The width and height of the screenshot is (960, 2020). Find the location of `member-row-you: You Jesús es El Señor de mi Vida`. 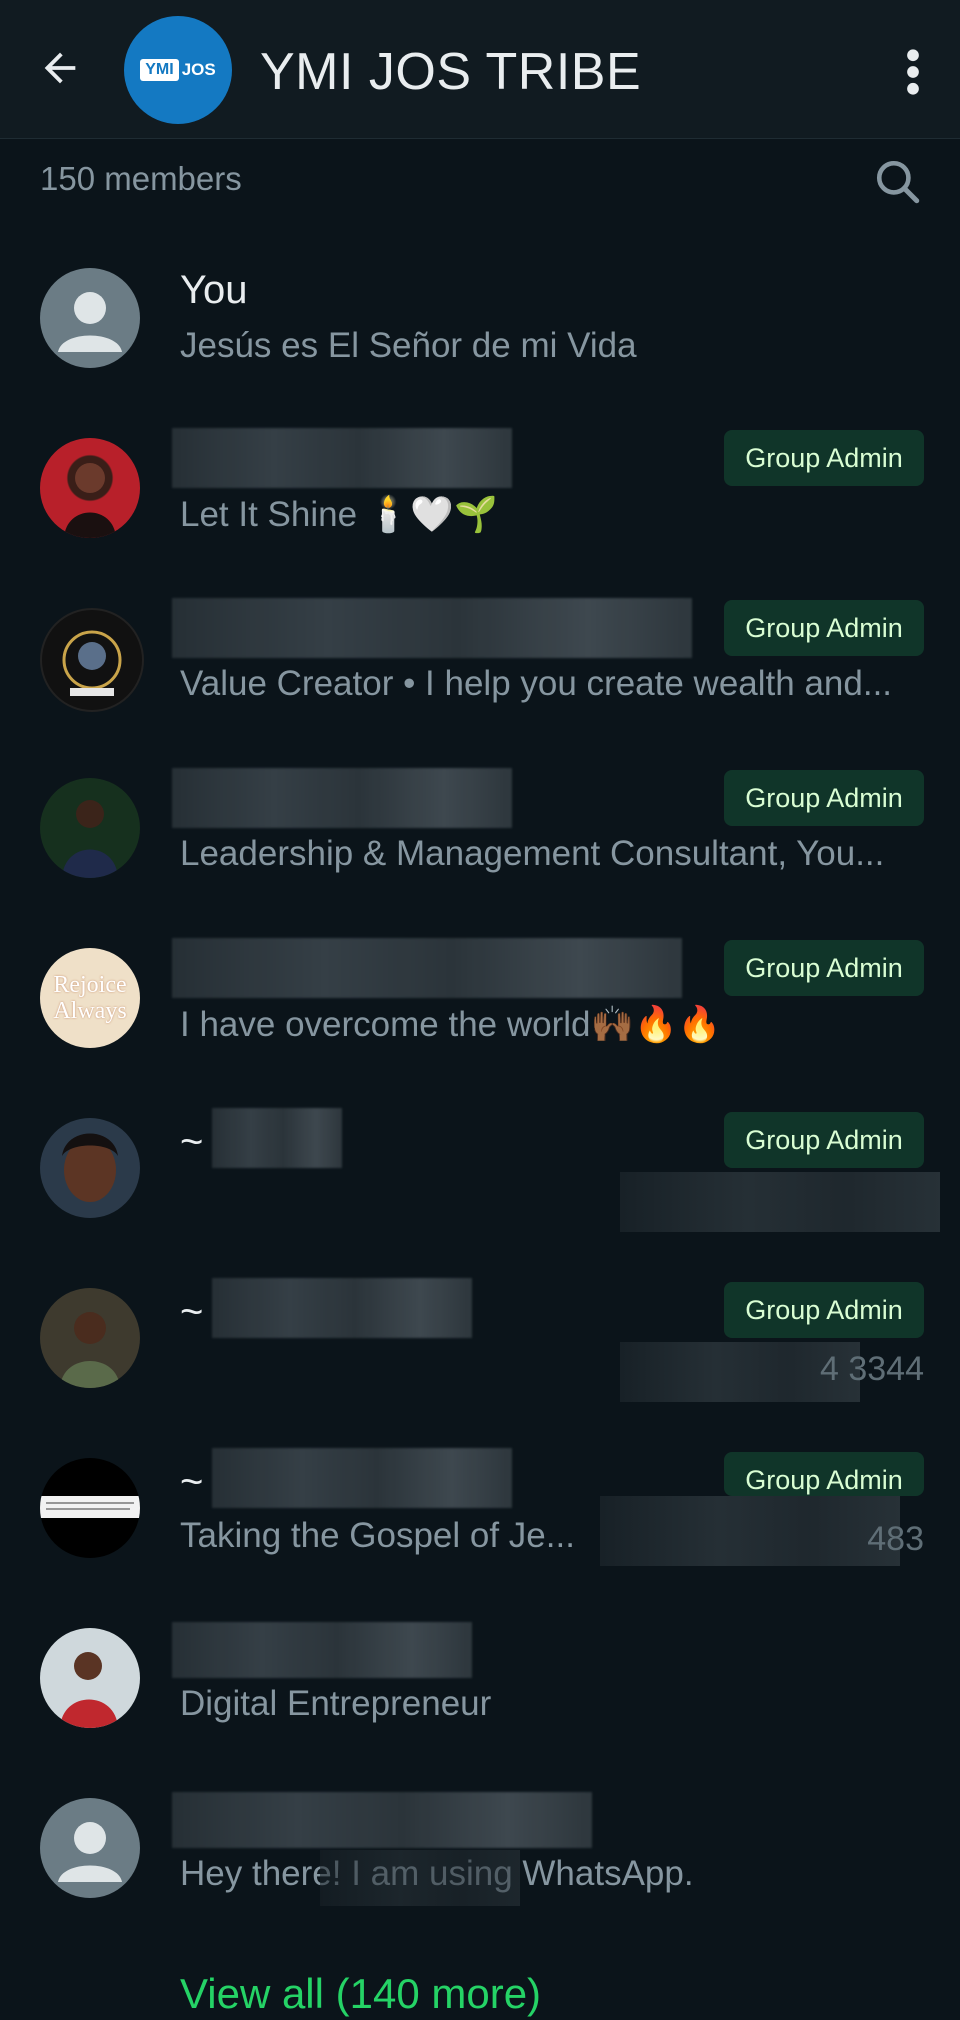

member-row-you: You Jesús es El Señor de mi Vida is located at coordinates (480, 335).